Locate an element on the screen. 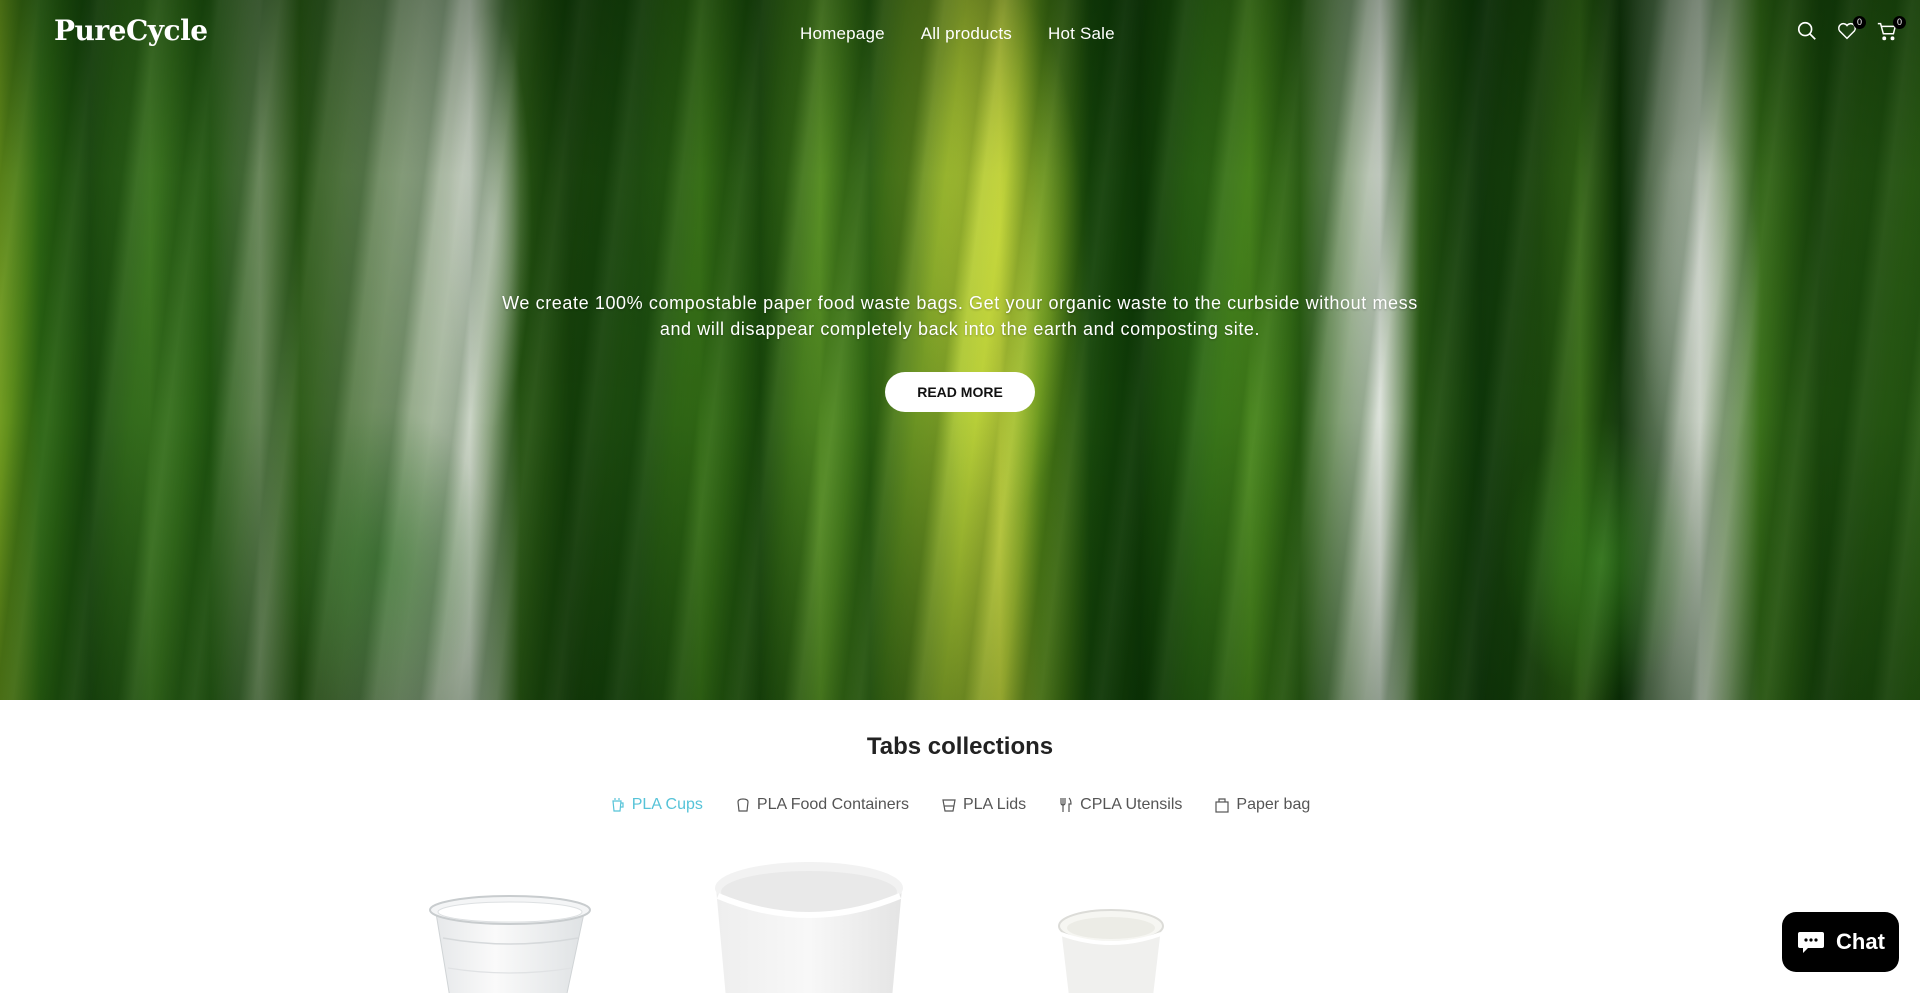 The width and height of the screenshot is (1920, 993). main-nav: Homepage All products Hot Sale is located at coordinates (957, 34).